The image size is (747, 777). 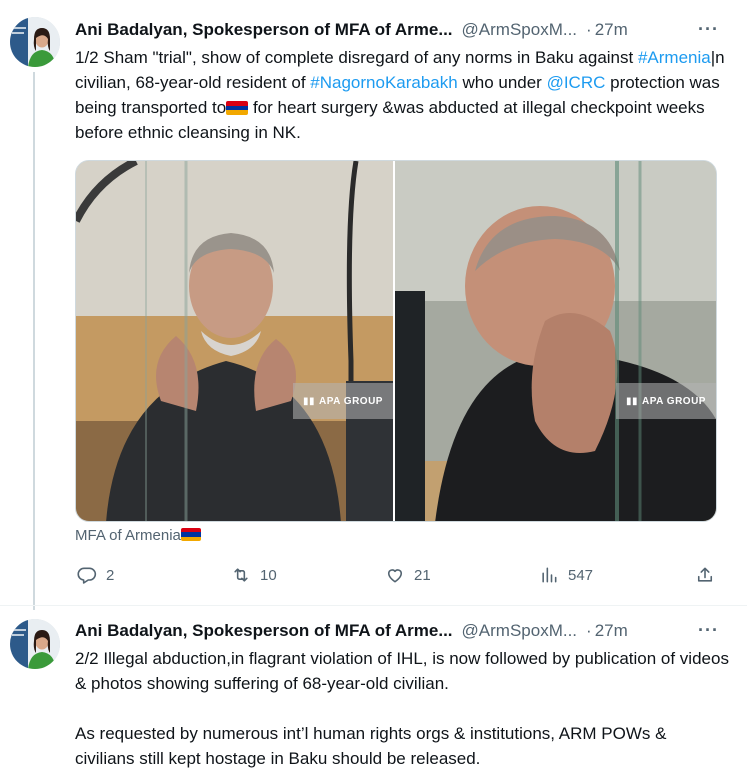 I want to click on source-label: MFA of Armenia, so click(x=128, y=535).